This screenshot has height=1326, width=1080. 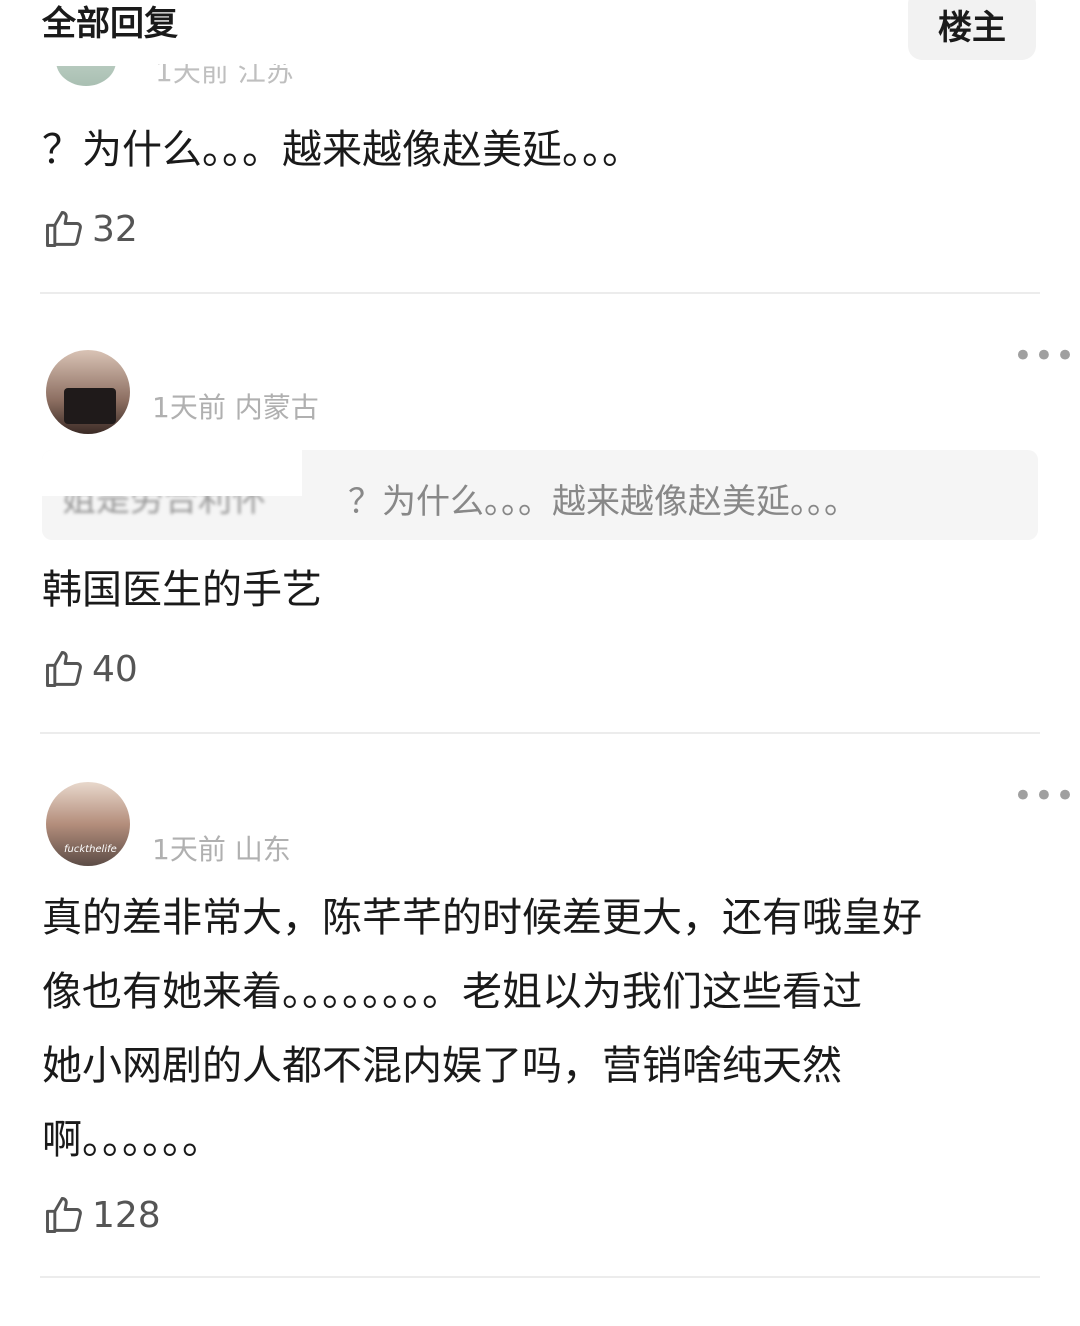 I want to click on all-replies-title: 全部回复, so click(x=110, y=24).